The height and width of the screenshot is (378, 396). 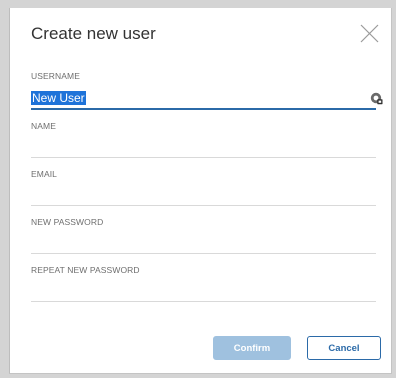 What do you see at coordinates (203, 222) in the screenshot?
I see `new-password-field-group: NEW PASSWORD` at bounding box center [203, 222].